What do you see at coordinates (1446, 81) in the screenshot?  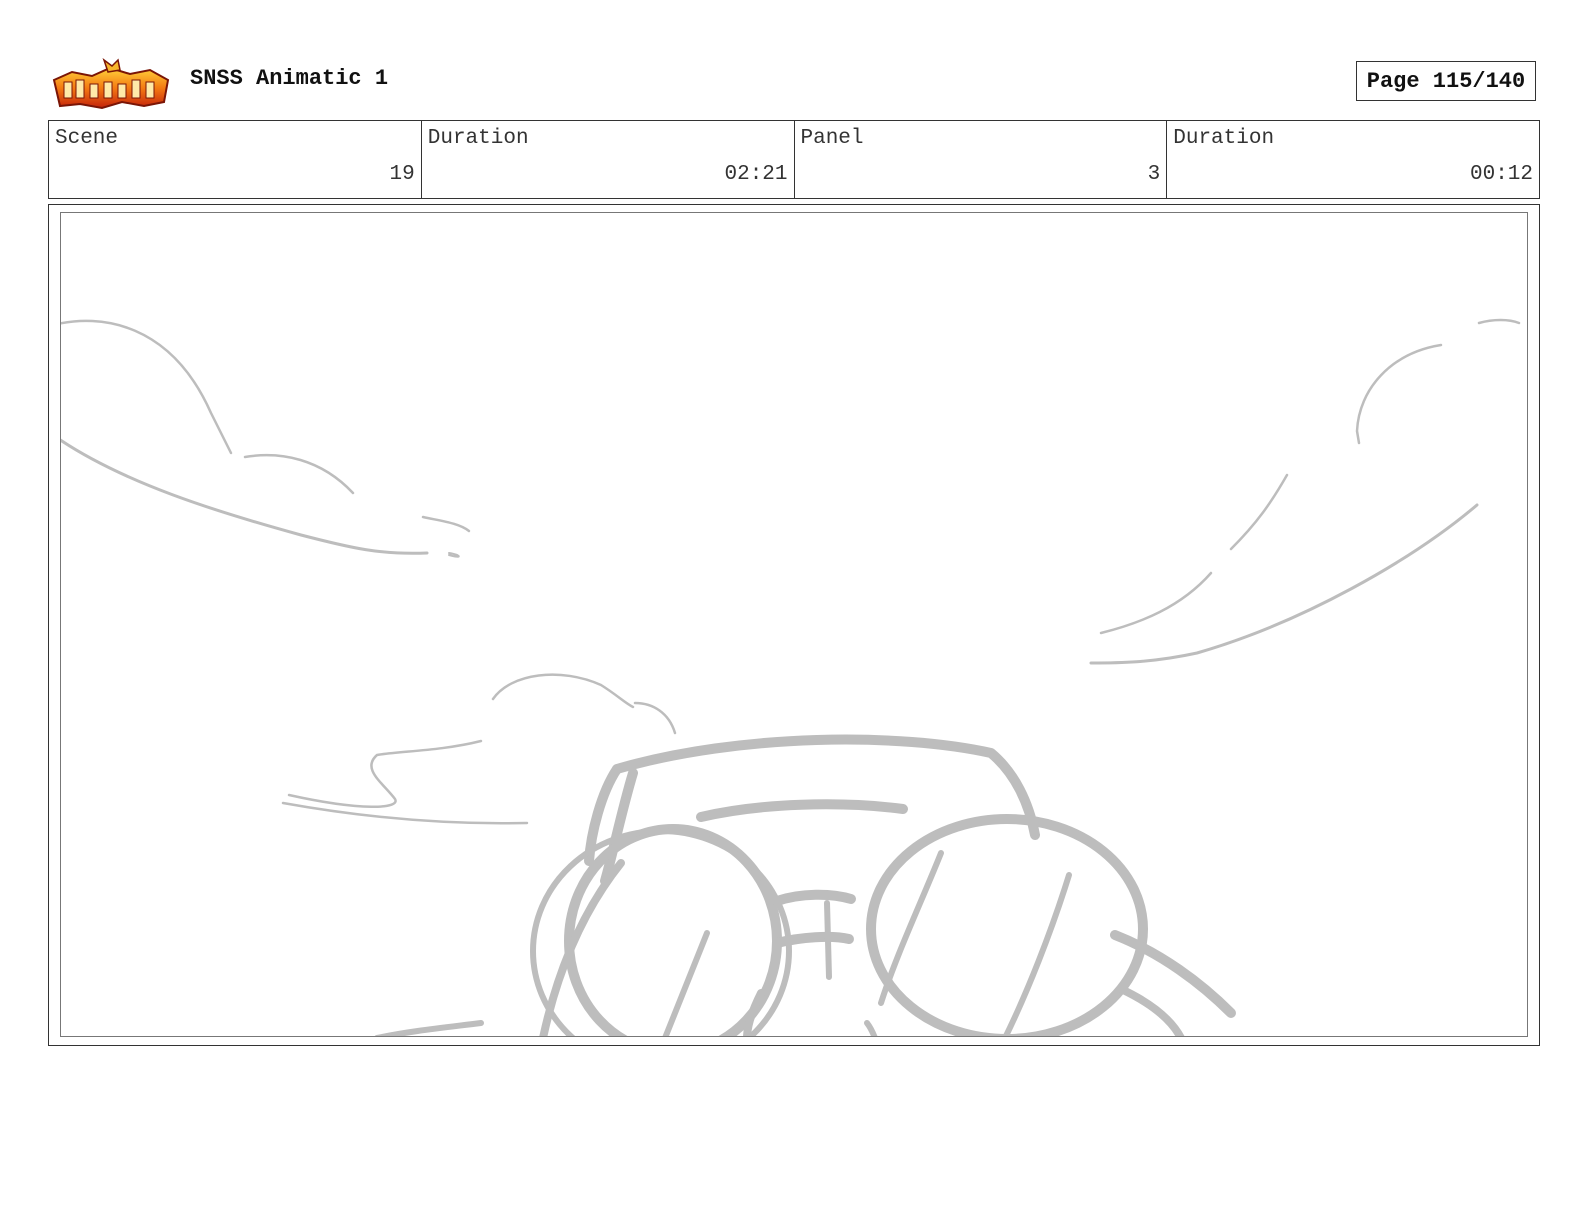 I see `page-indicator: Page 115/140` at bounding box center [1446, 81].